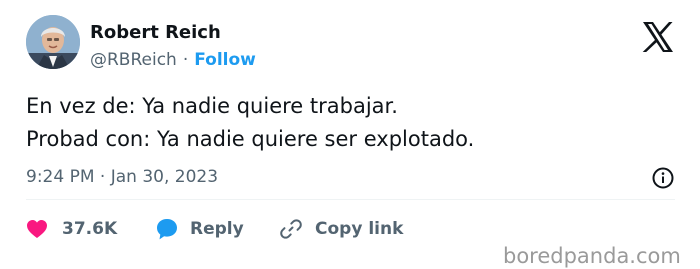 The width and height of the screenshot is (700, 269). Describe the element at coordinates (37, 229) in the screenshot. I see `heart-icon` at that location.